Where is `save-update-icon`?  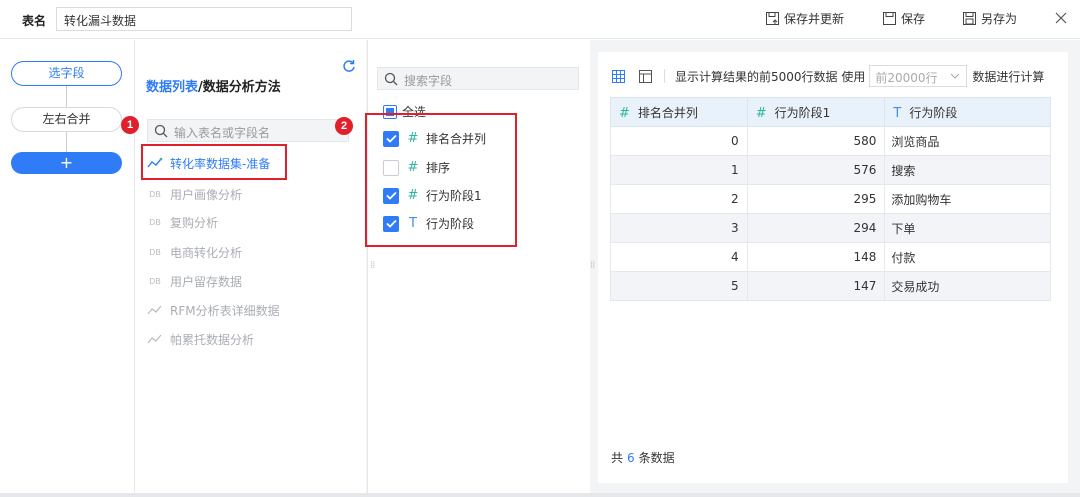
save-update-icon is located at coordinates (772, 18).